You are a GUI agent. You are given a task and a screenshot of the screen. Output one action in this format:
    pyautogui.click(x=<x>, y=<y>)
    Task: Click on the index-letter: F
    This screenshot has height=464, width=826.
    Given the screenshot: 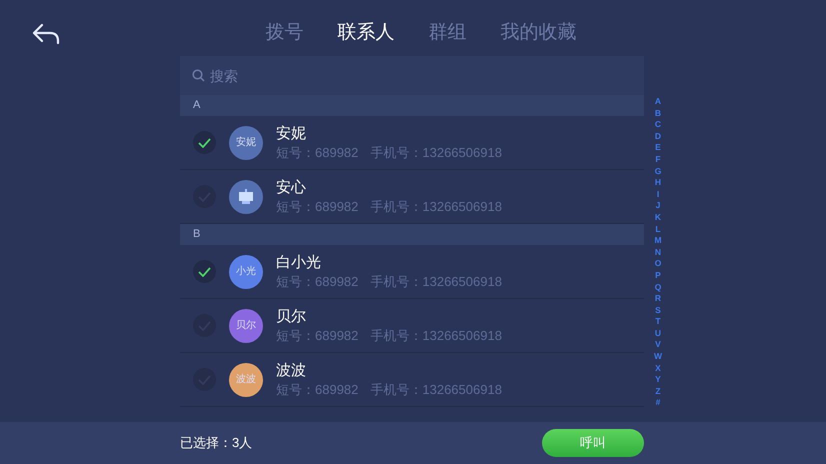 What is the action you would take?
    pyautogui.click(x=658, y=160)
    